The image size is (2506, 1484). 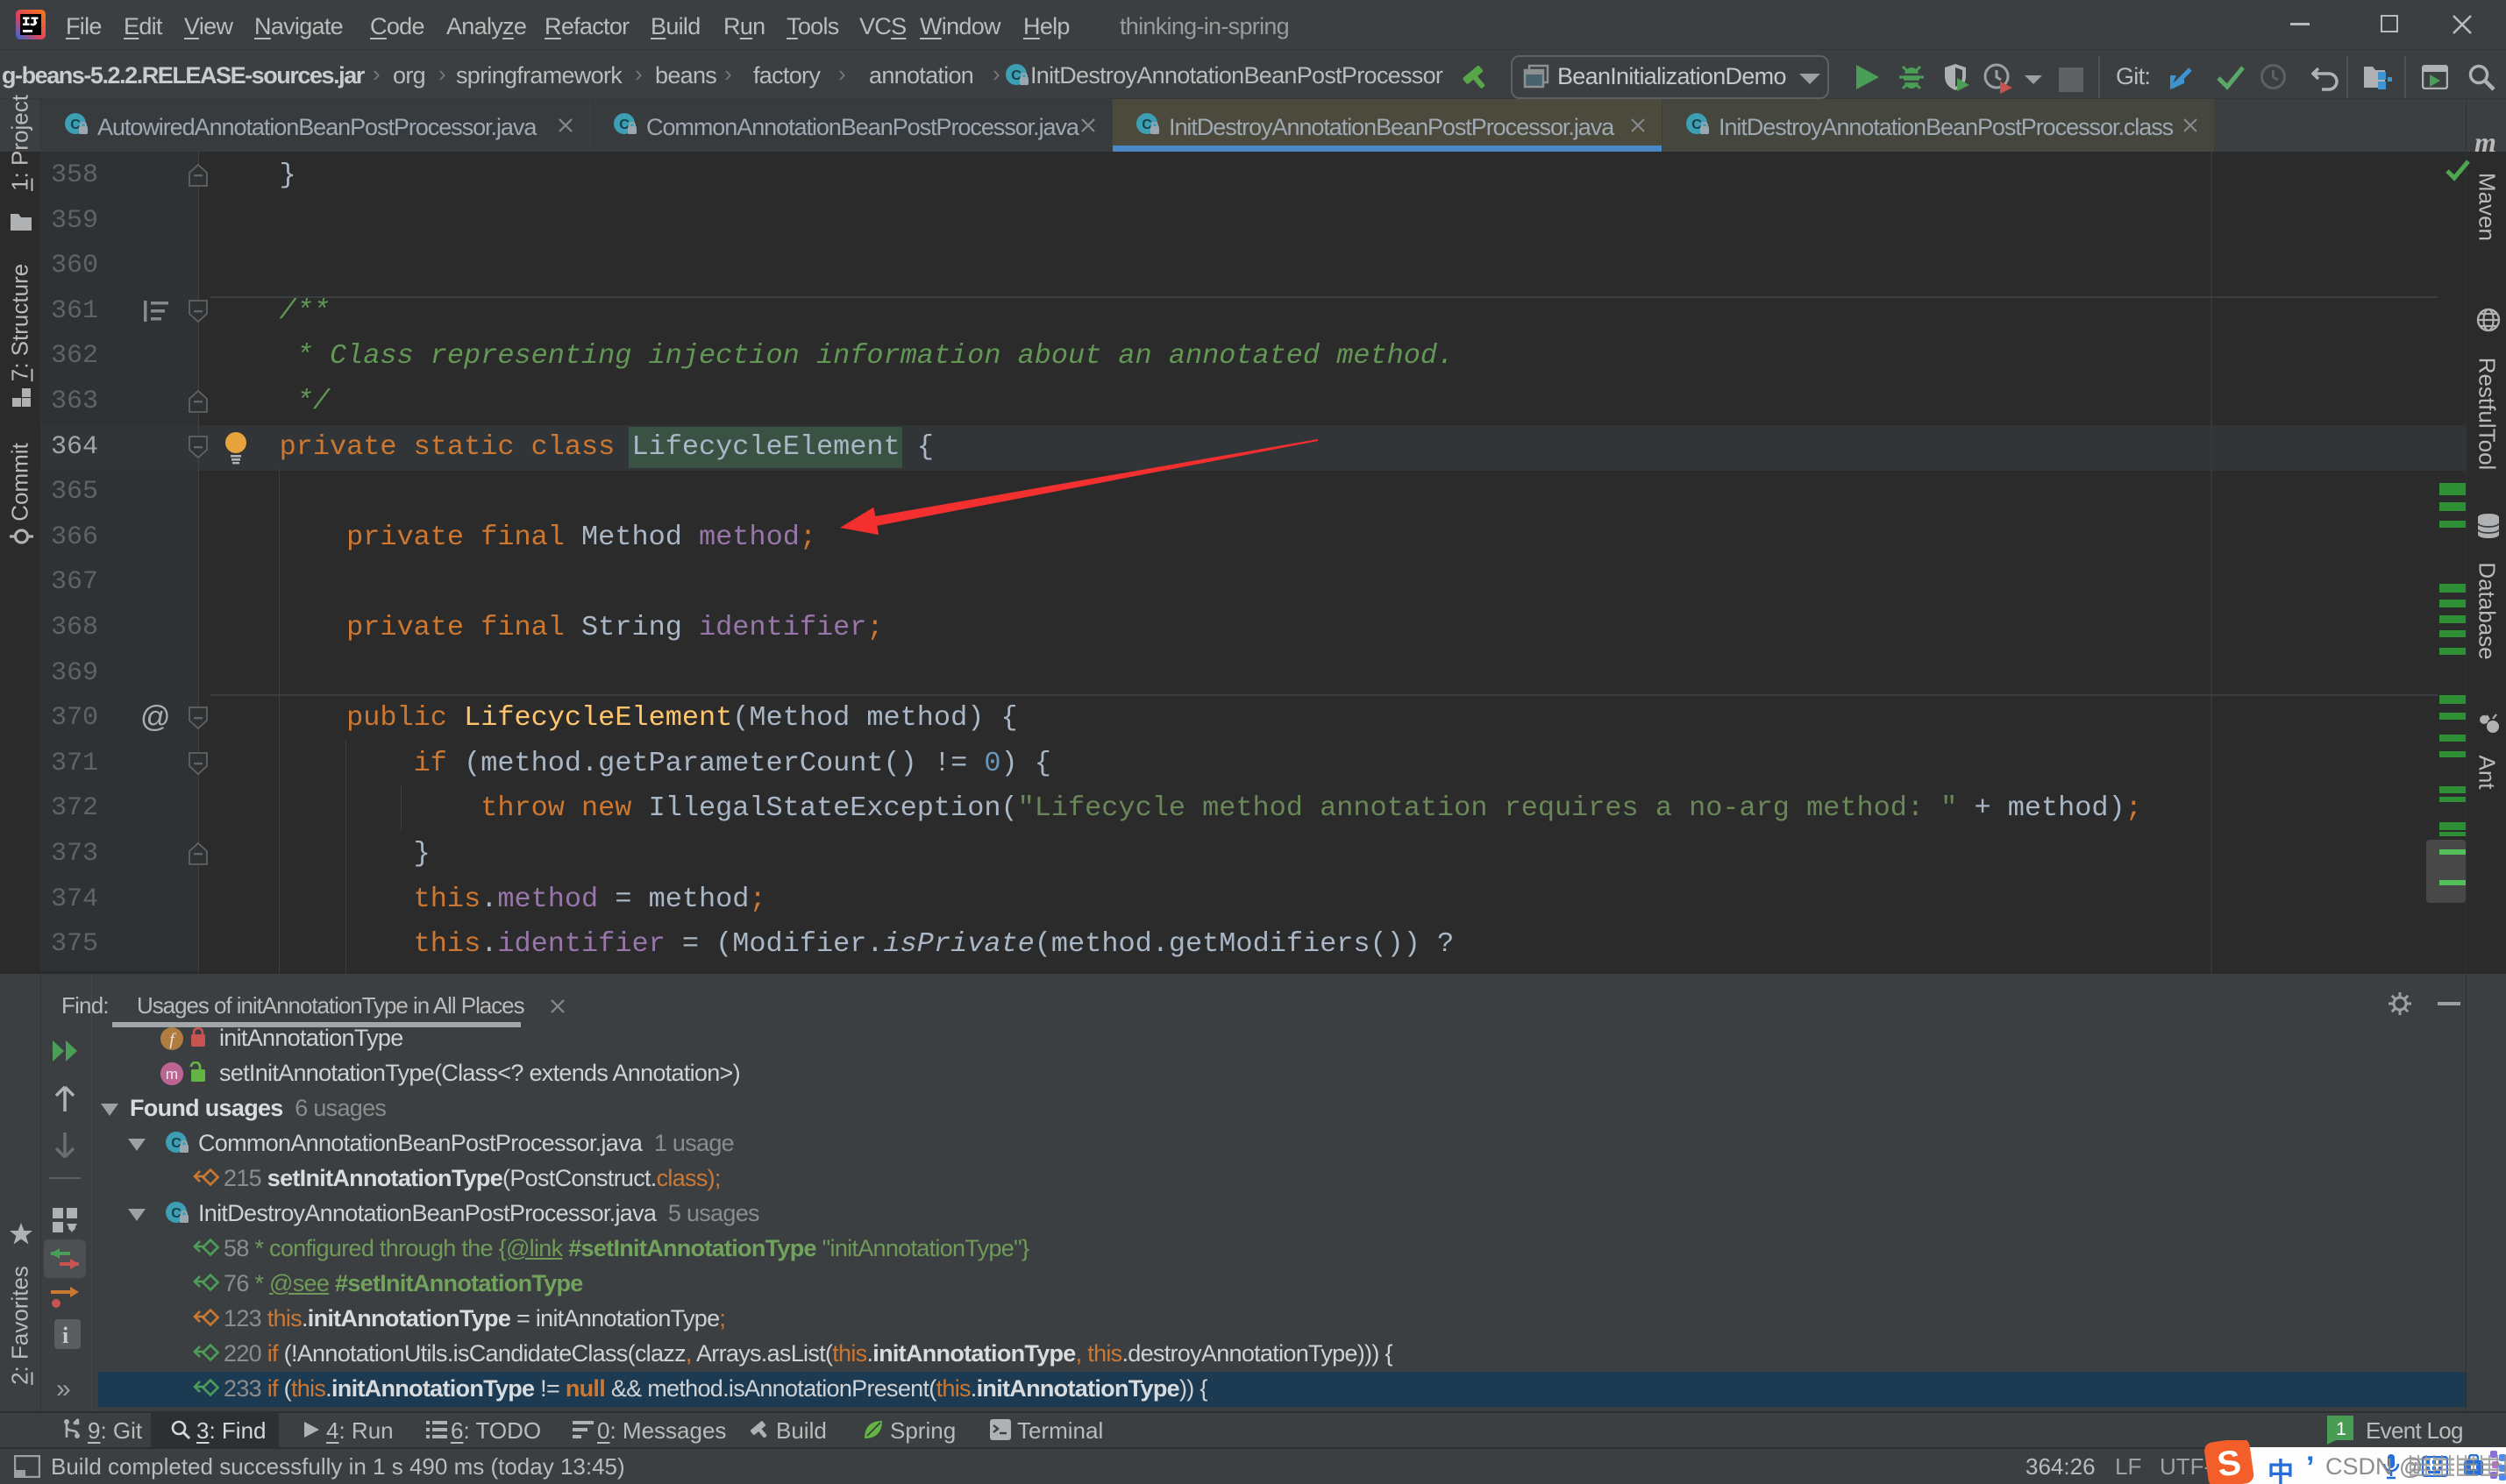 What do you see at coordinates (2341, 1429) in the screenshot?
I see `svg-text: 1` at bounding box center [2341, 1429].